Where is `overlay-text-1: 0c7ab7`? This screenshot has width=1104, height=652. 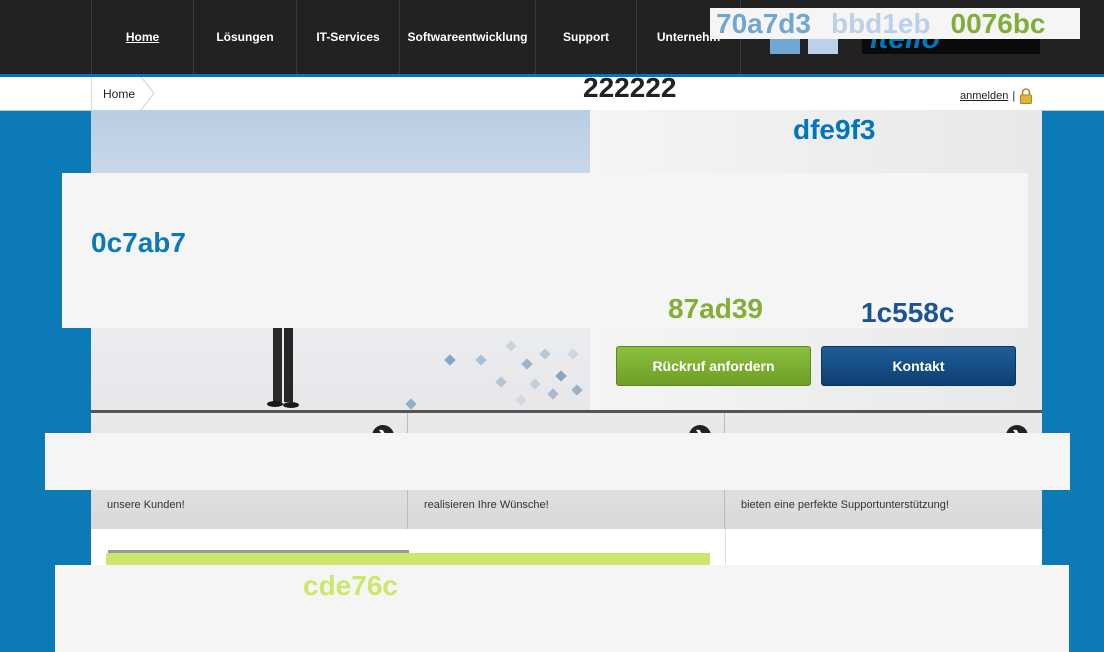 overlay-text-1: 0c7ab7 is located at coordinates (138, 242).